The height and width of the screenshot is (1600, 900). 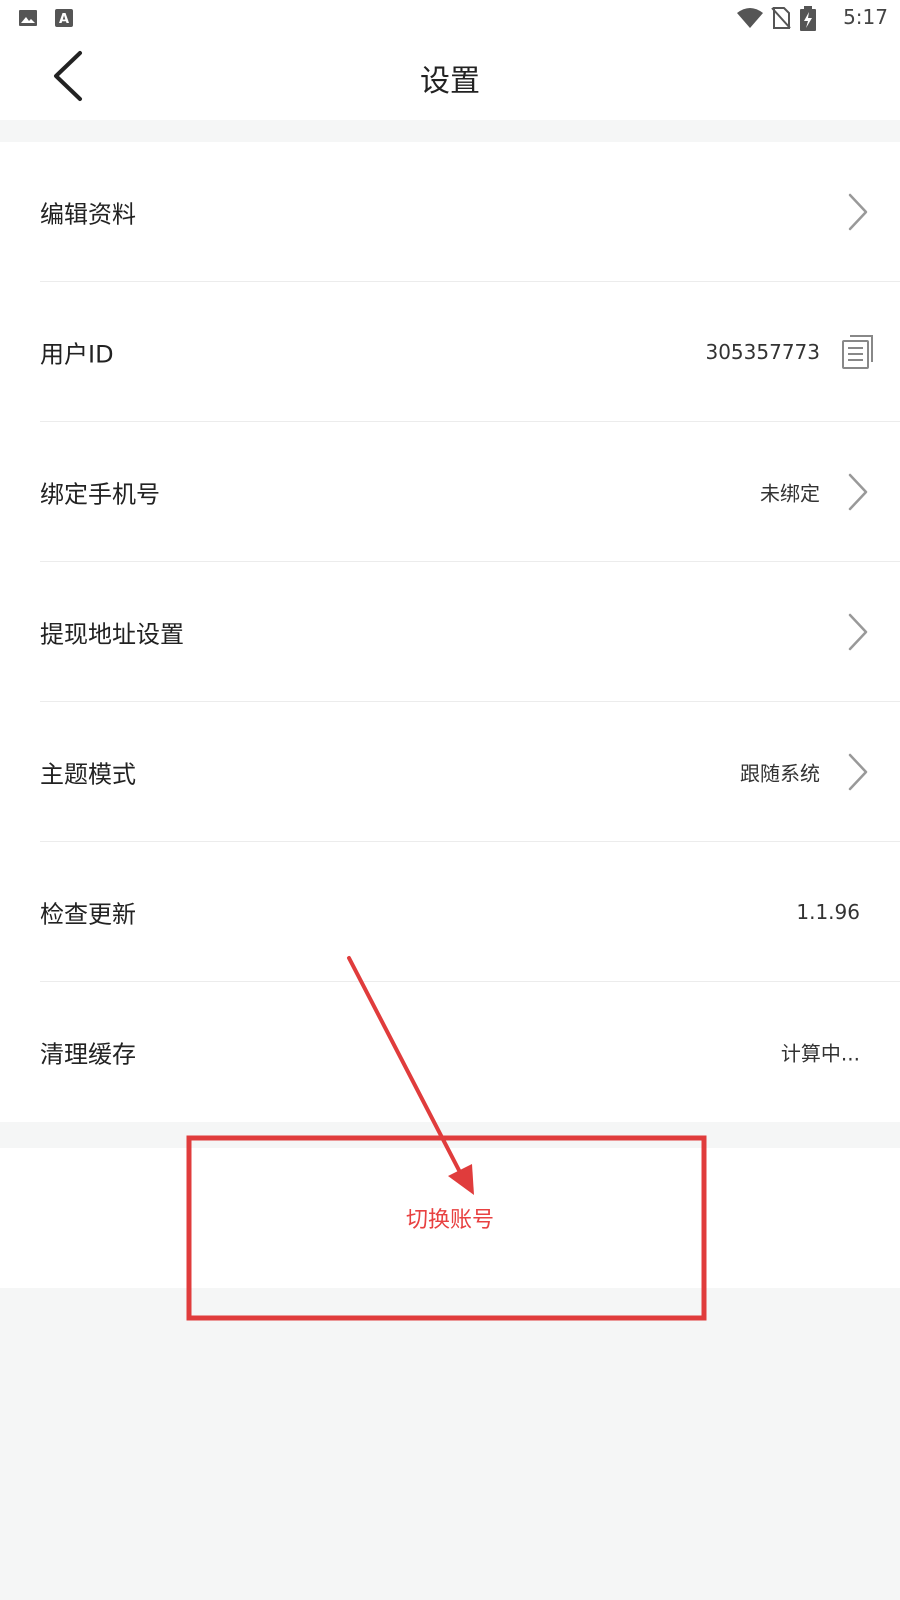 I want to click on svg-text: A, so click(x=64, y=19).